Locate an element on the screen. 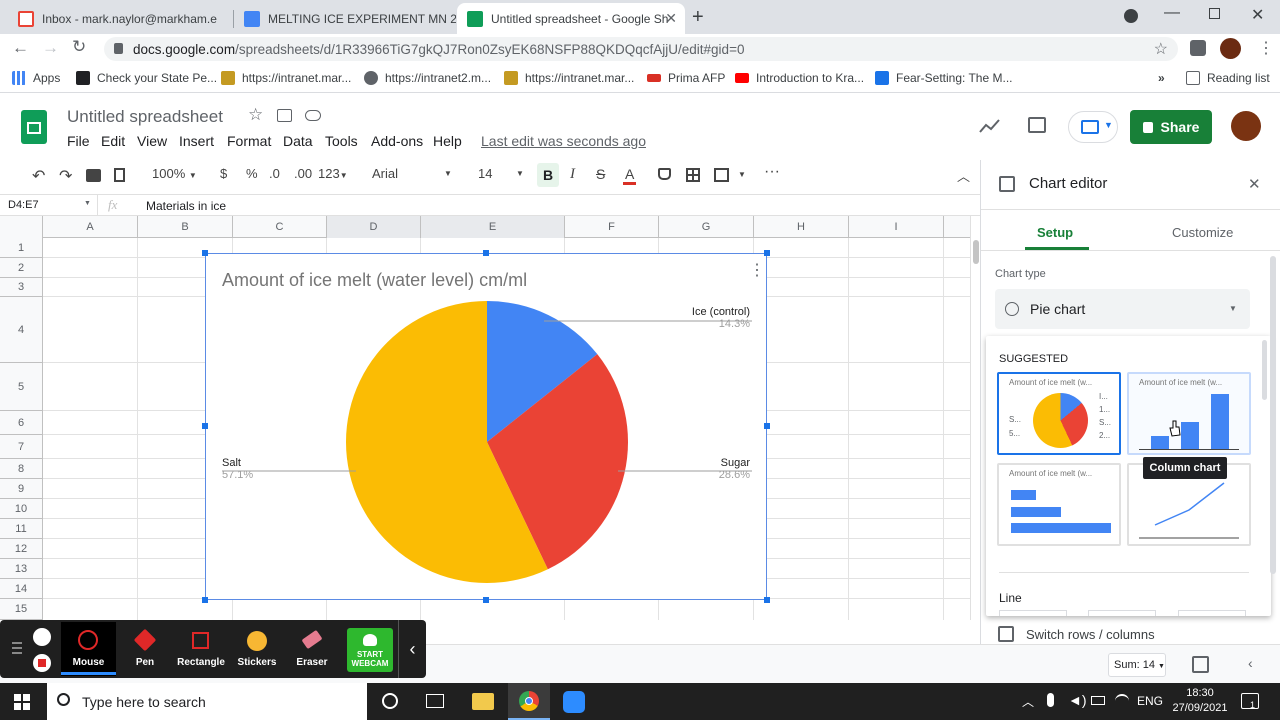 Image resolution: width=1280 pixels, height=720 pixels. menu-file: File is located at coordinates (78, 141).